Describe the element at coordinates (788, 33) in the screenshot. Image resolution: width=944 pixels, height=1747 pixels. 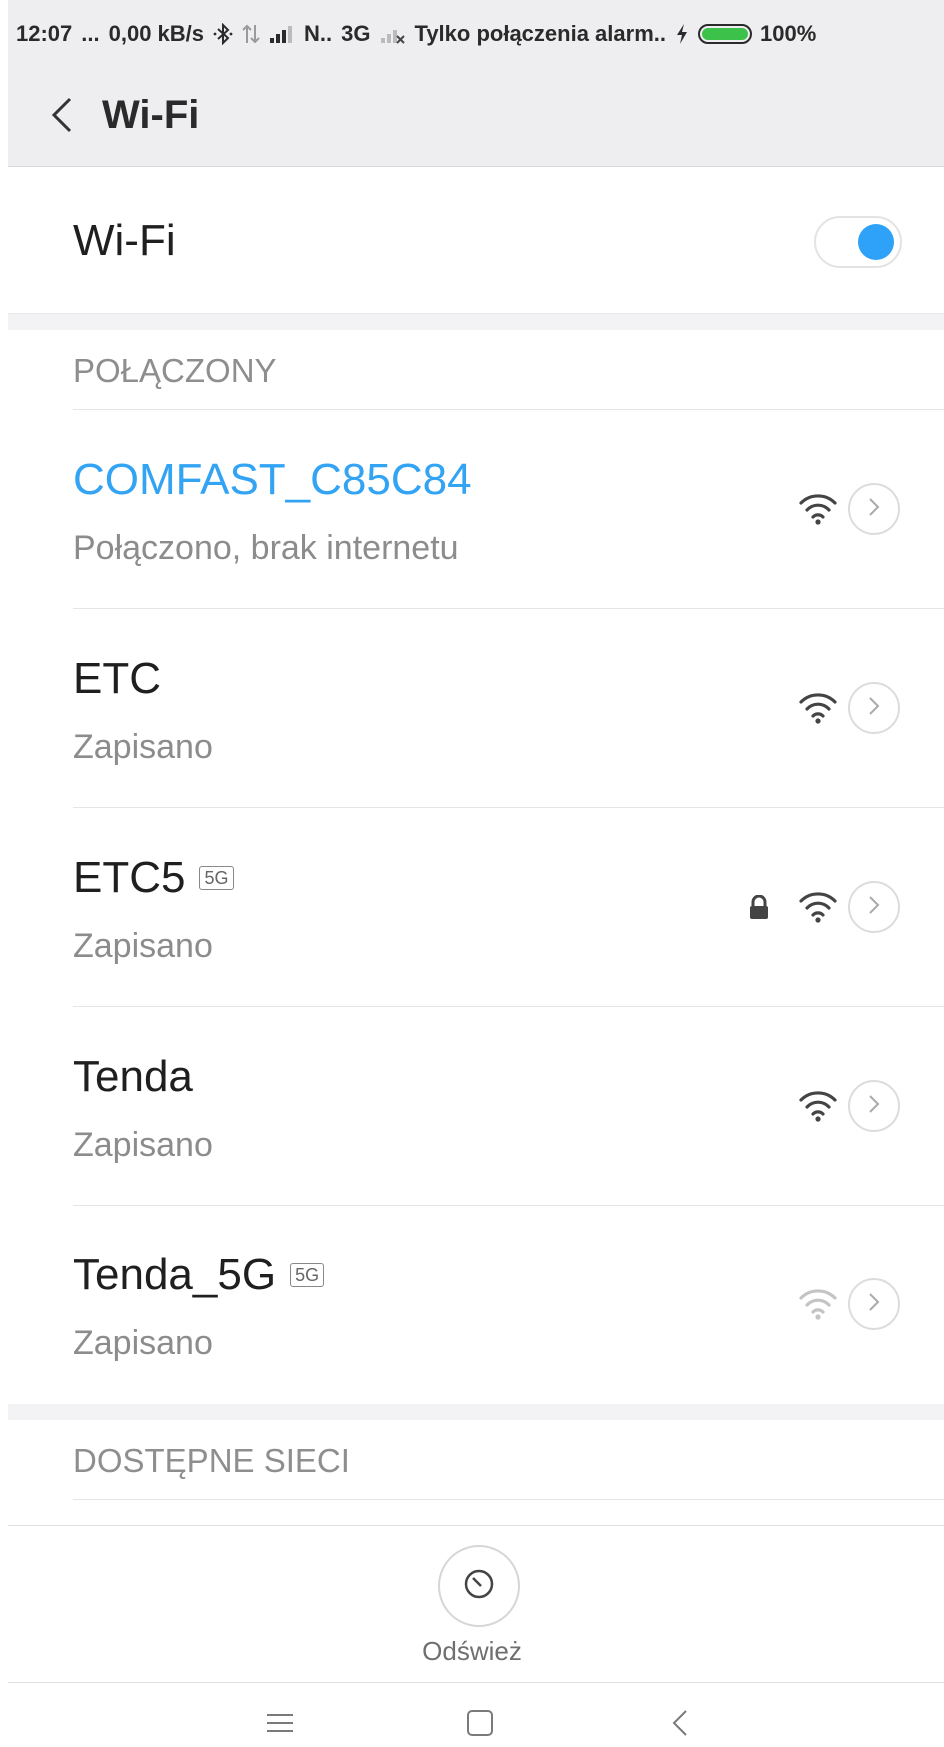
I see `status-battery-percent: 100%` at that location.